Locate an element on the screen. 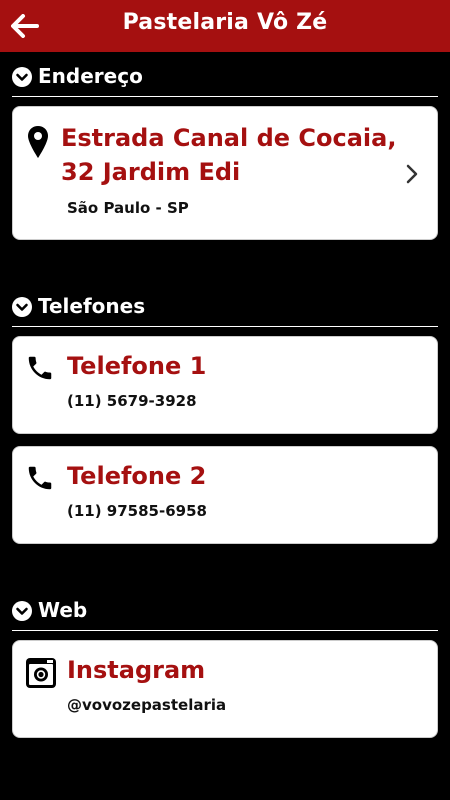  address-line-1: Estrada Canal de Cocaia, is located at coordinates (229, 138).